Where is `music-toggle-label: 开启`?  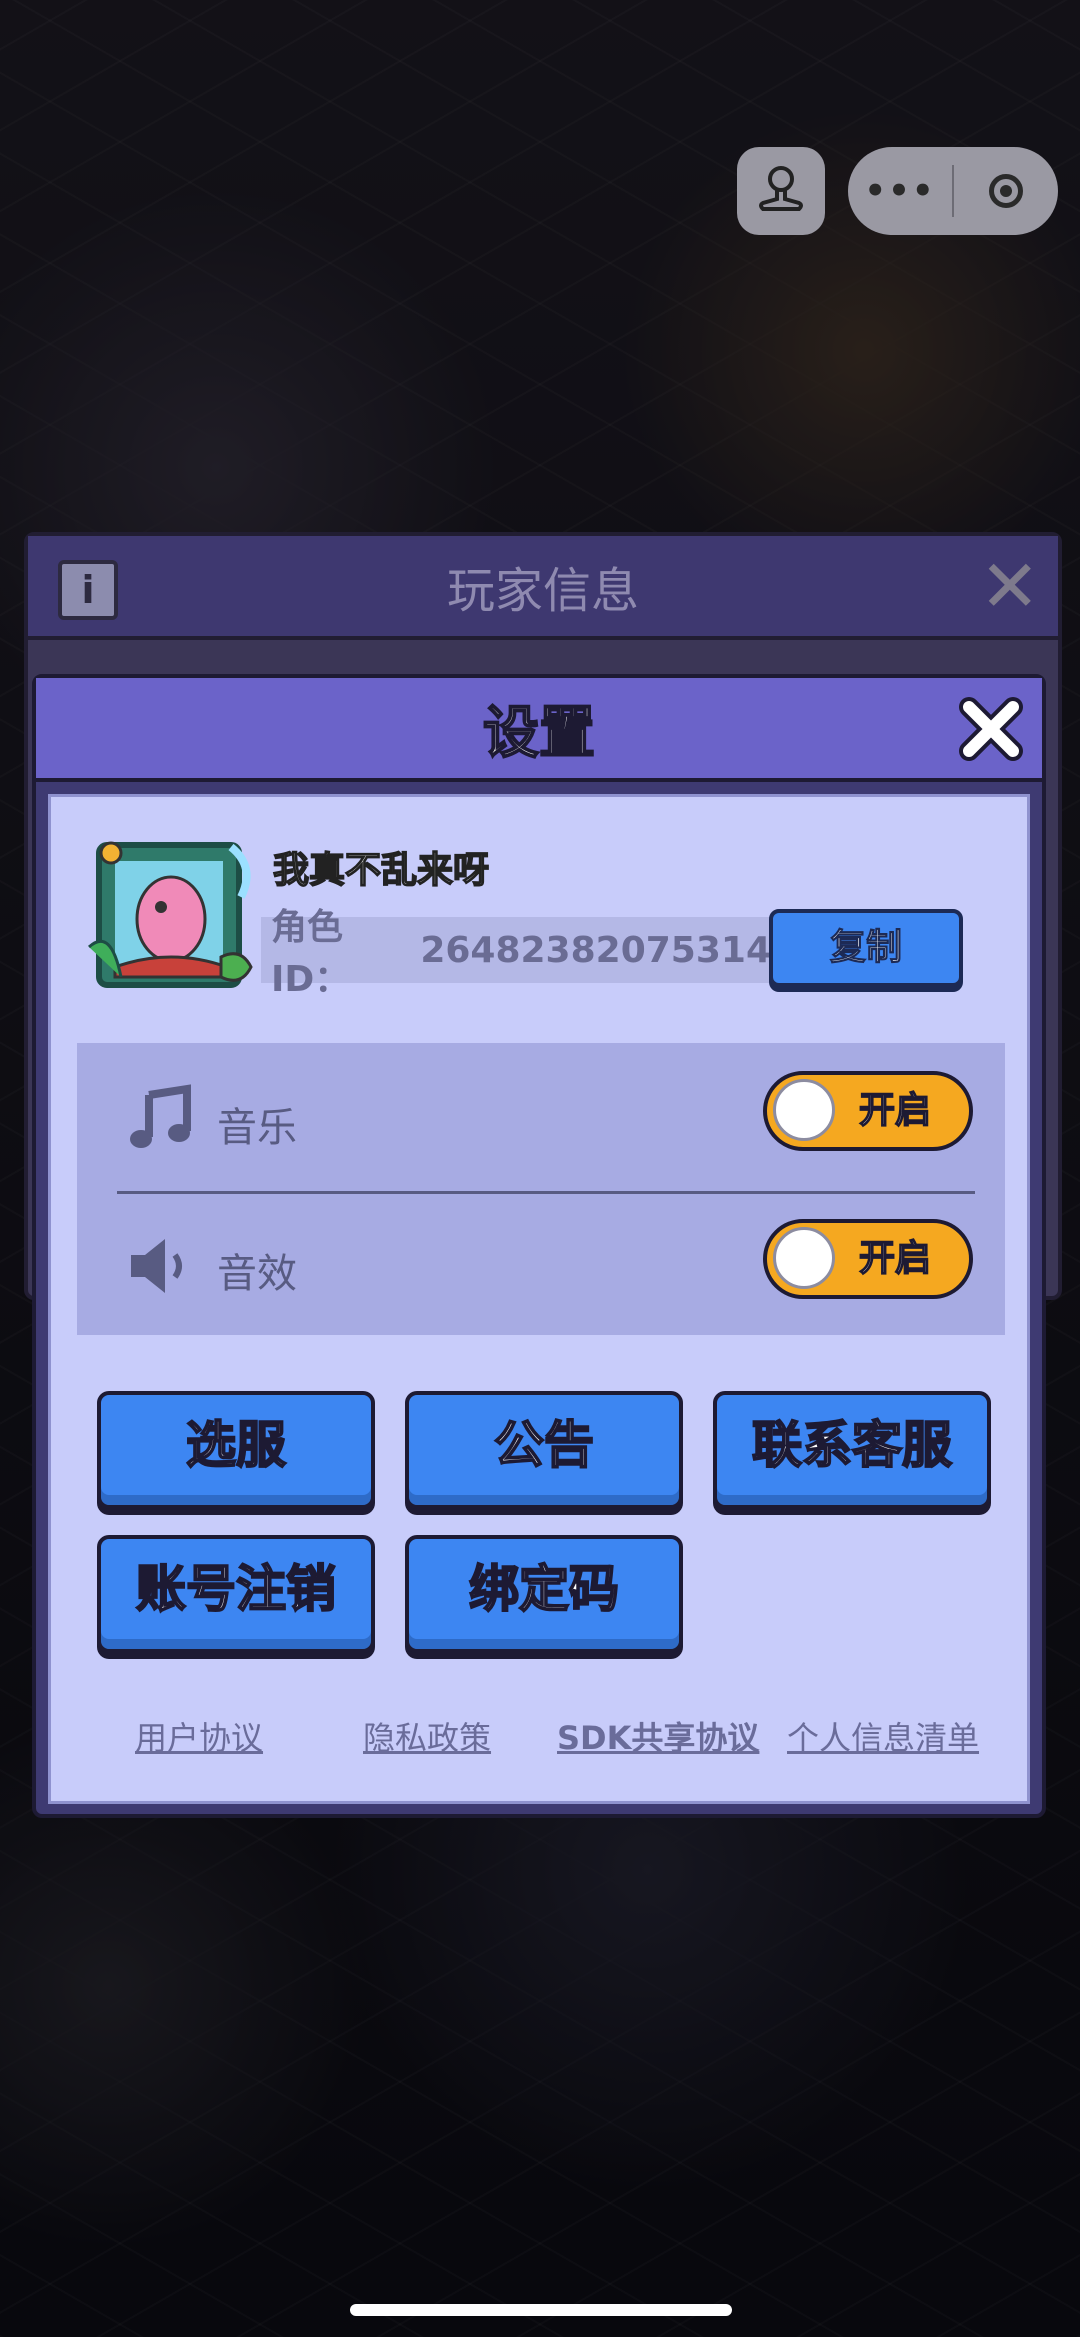
music-toggle-label: 开启 is located at coordinates (895, 1110).